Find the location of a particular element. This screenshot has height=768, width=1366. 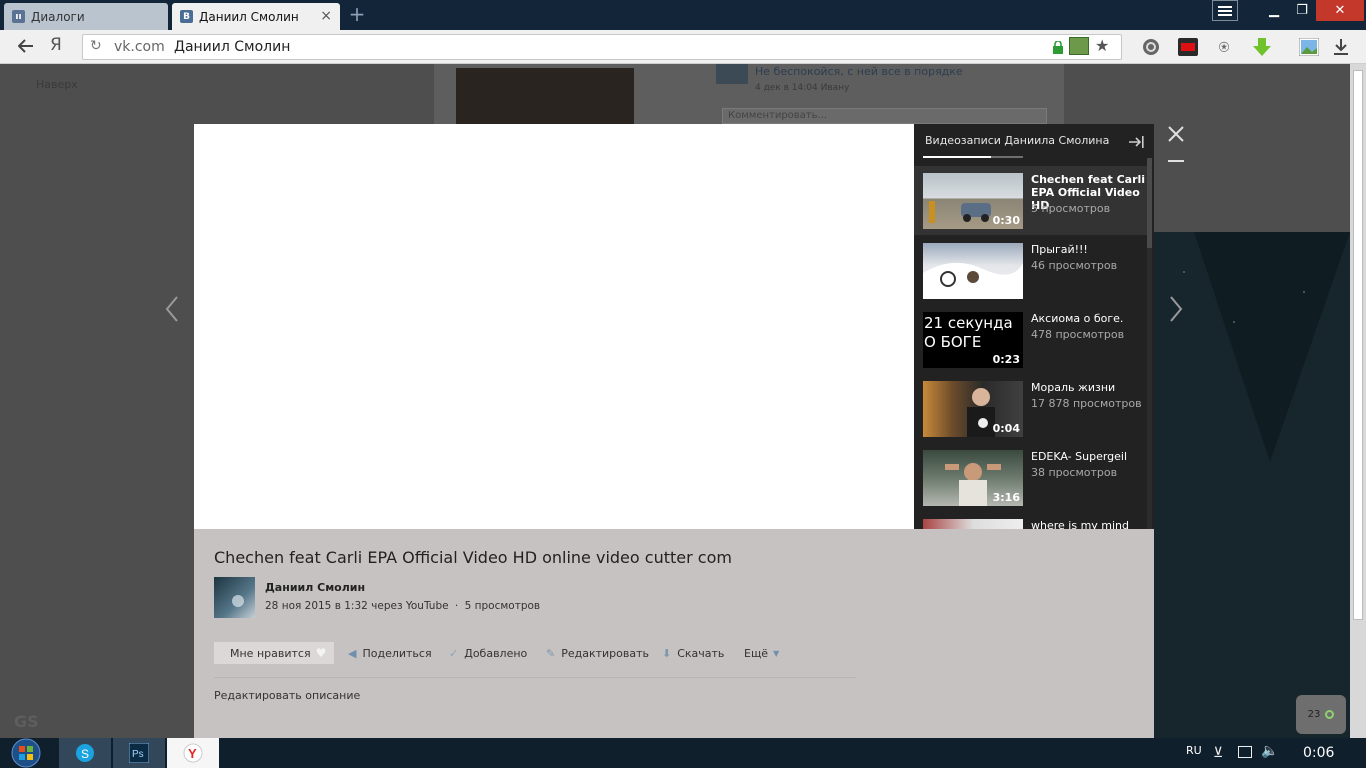

sidebar-progress-fill is located at coordinates (957, 157).